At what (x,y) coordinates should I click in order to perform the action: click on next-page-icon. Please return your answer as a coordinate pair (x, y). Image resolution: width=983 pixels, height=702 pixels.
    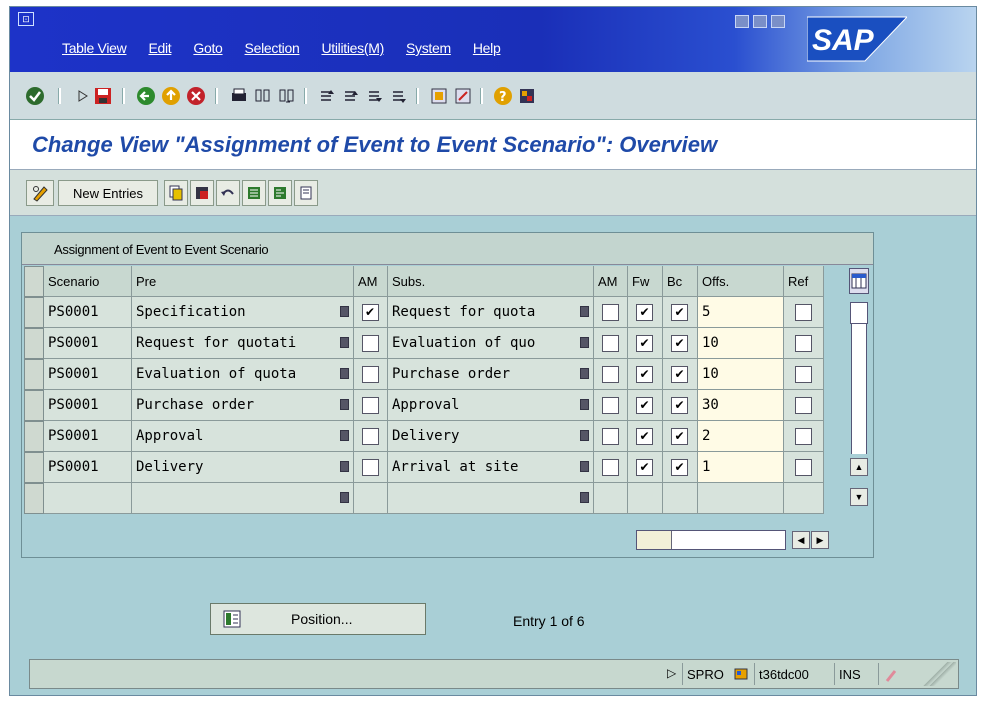
    Looking at the image, I should click on (375, 96).